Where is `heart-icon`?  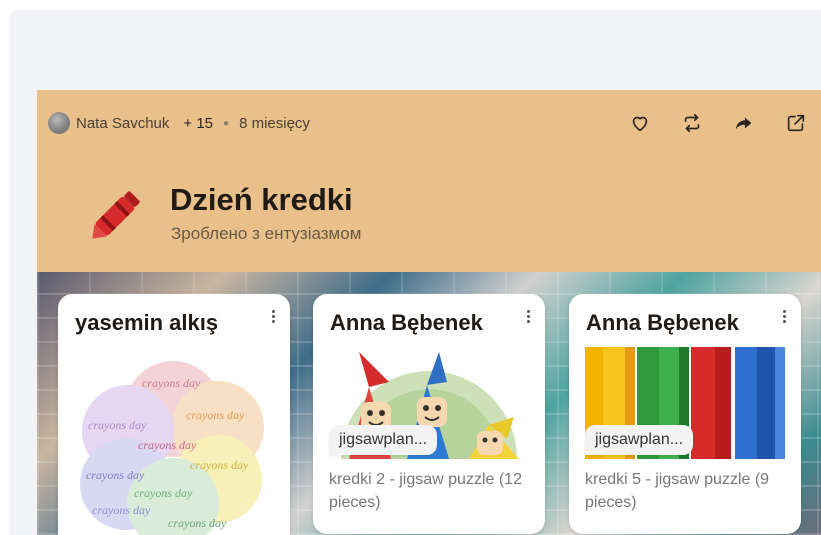 heart-icon is located at coordinates (640, 123).